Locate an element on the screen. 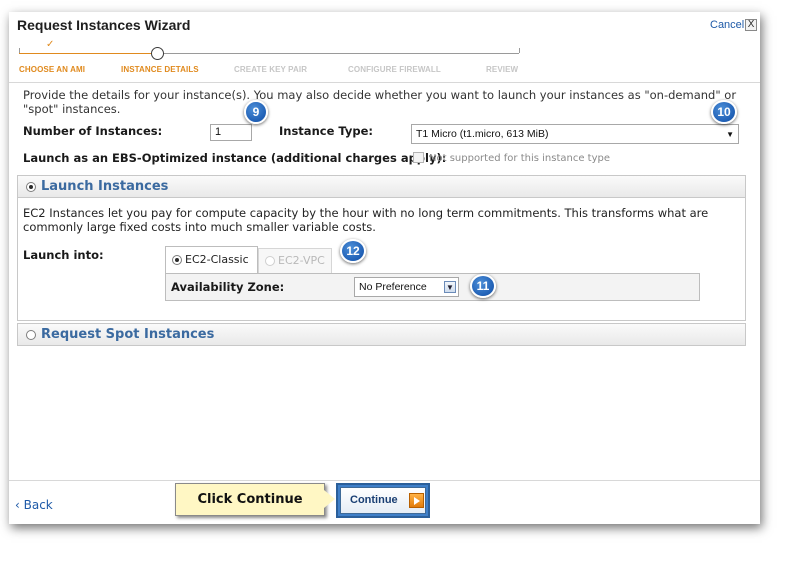 This screenshot has width=787, height=562. launch-into-label: Launch into: is located at coordinates (63, 255).